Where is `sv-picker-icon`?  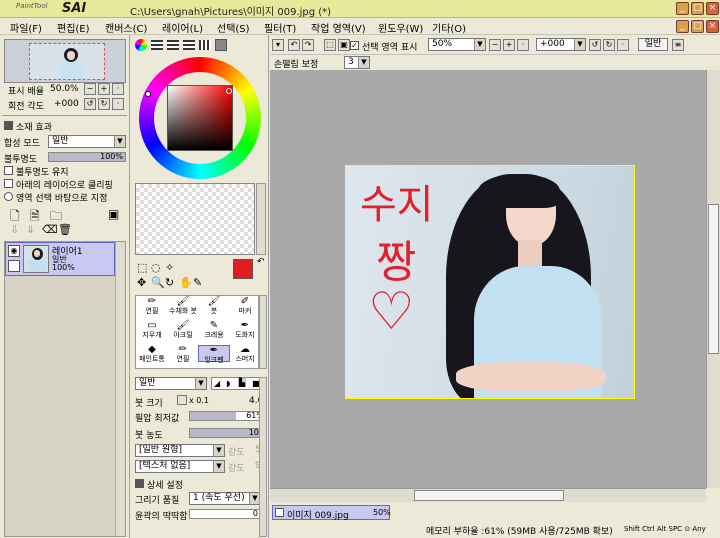 sv-picker-icon is located at coordinates (229, 91).